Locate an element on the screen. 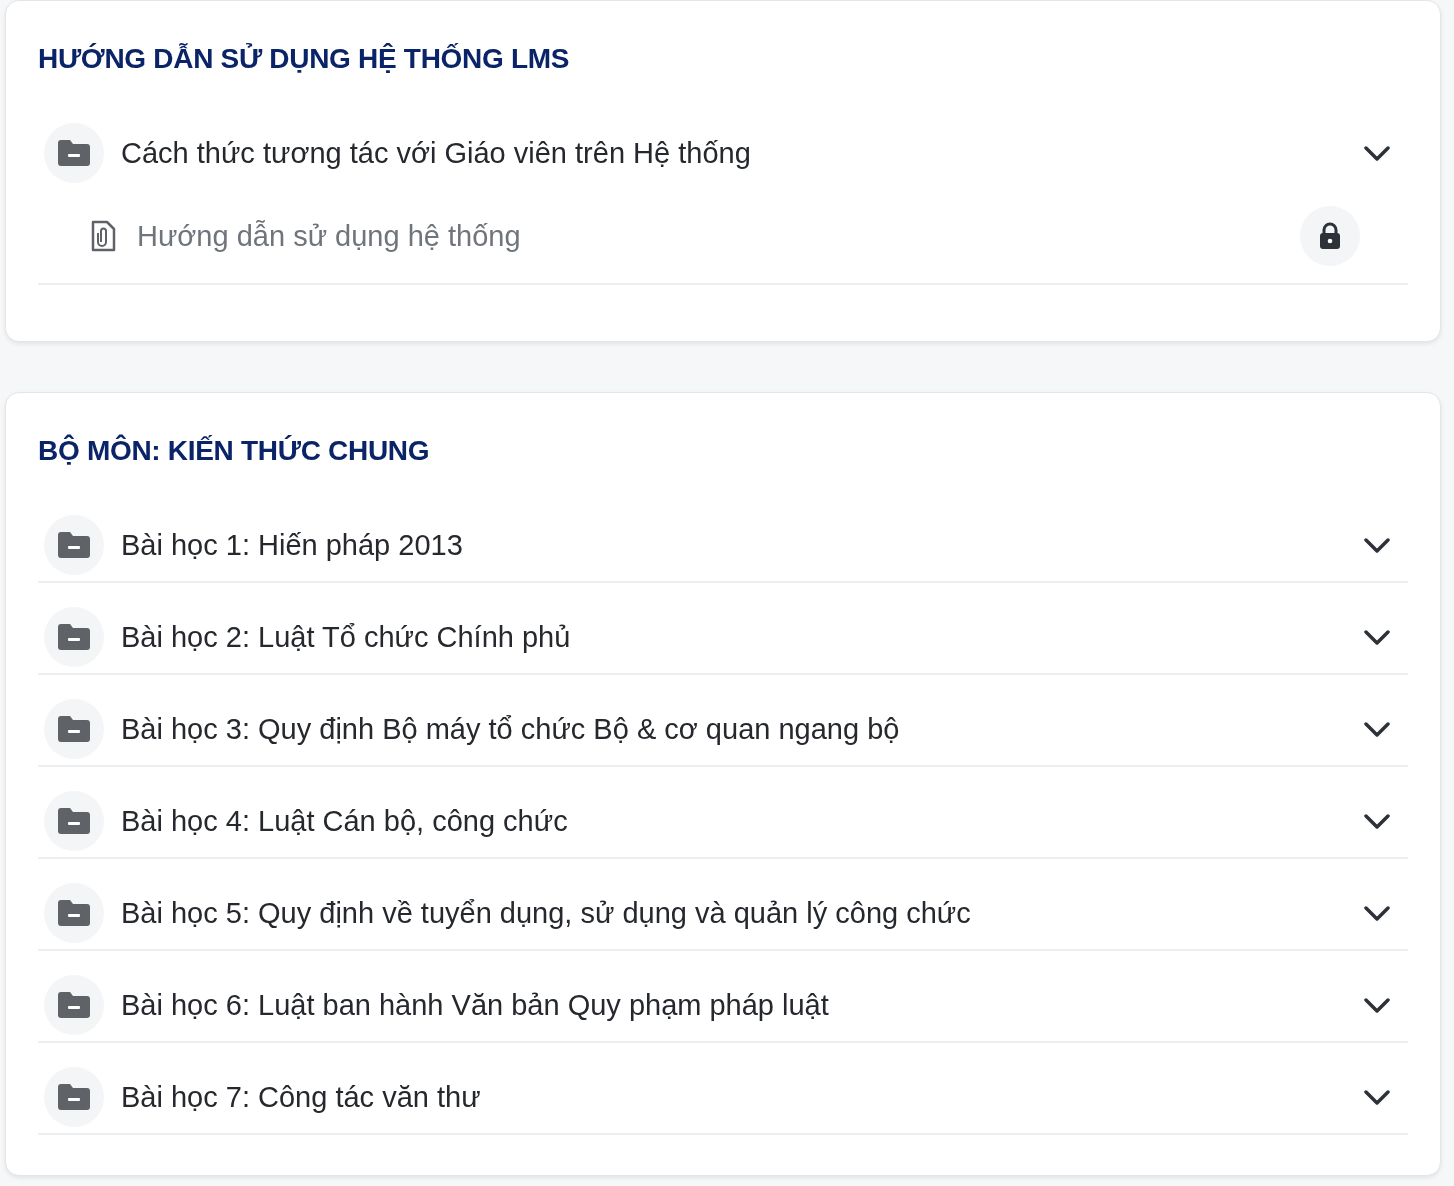  topic-header: Bài học 6: Luật ban hành Văn bản Quy phạm pháp luật is located at coordinates (723, 996).